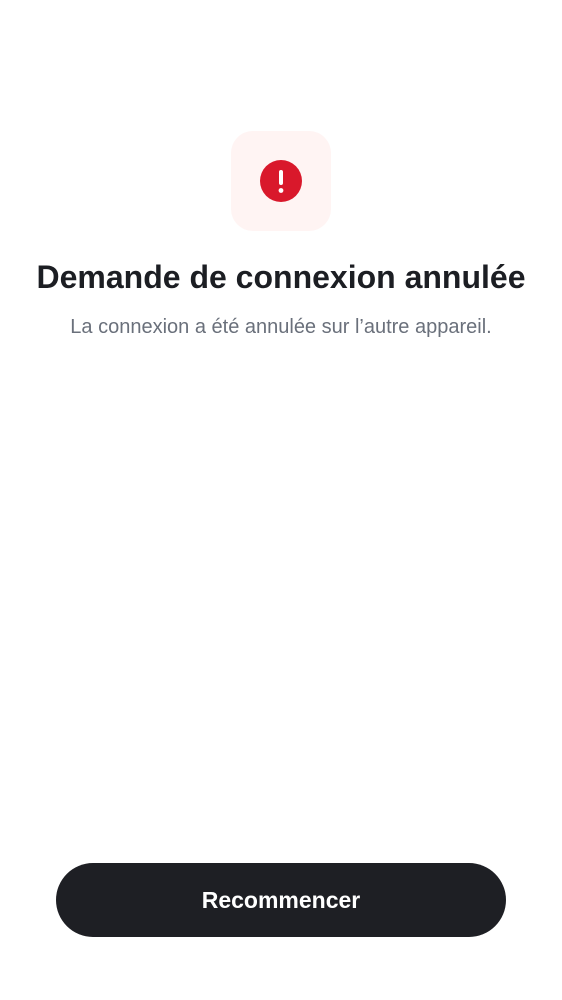 The width and height of the screenshot is (562, 1000). What do you see at coordinates (281, 900) in the screenshot?
I see `restart-button: Recommencer` at bounding box center [281, 900].